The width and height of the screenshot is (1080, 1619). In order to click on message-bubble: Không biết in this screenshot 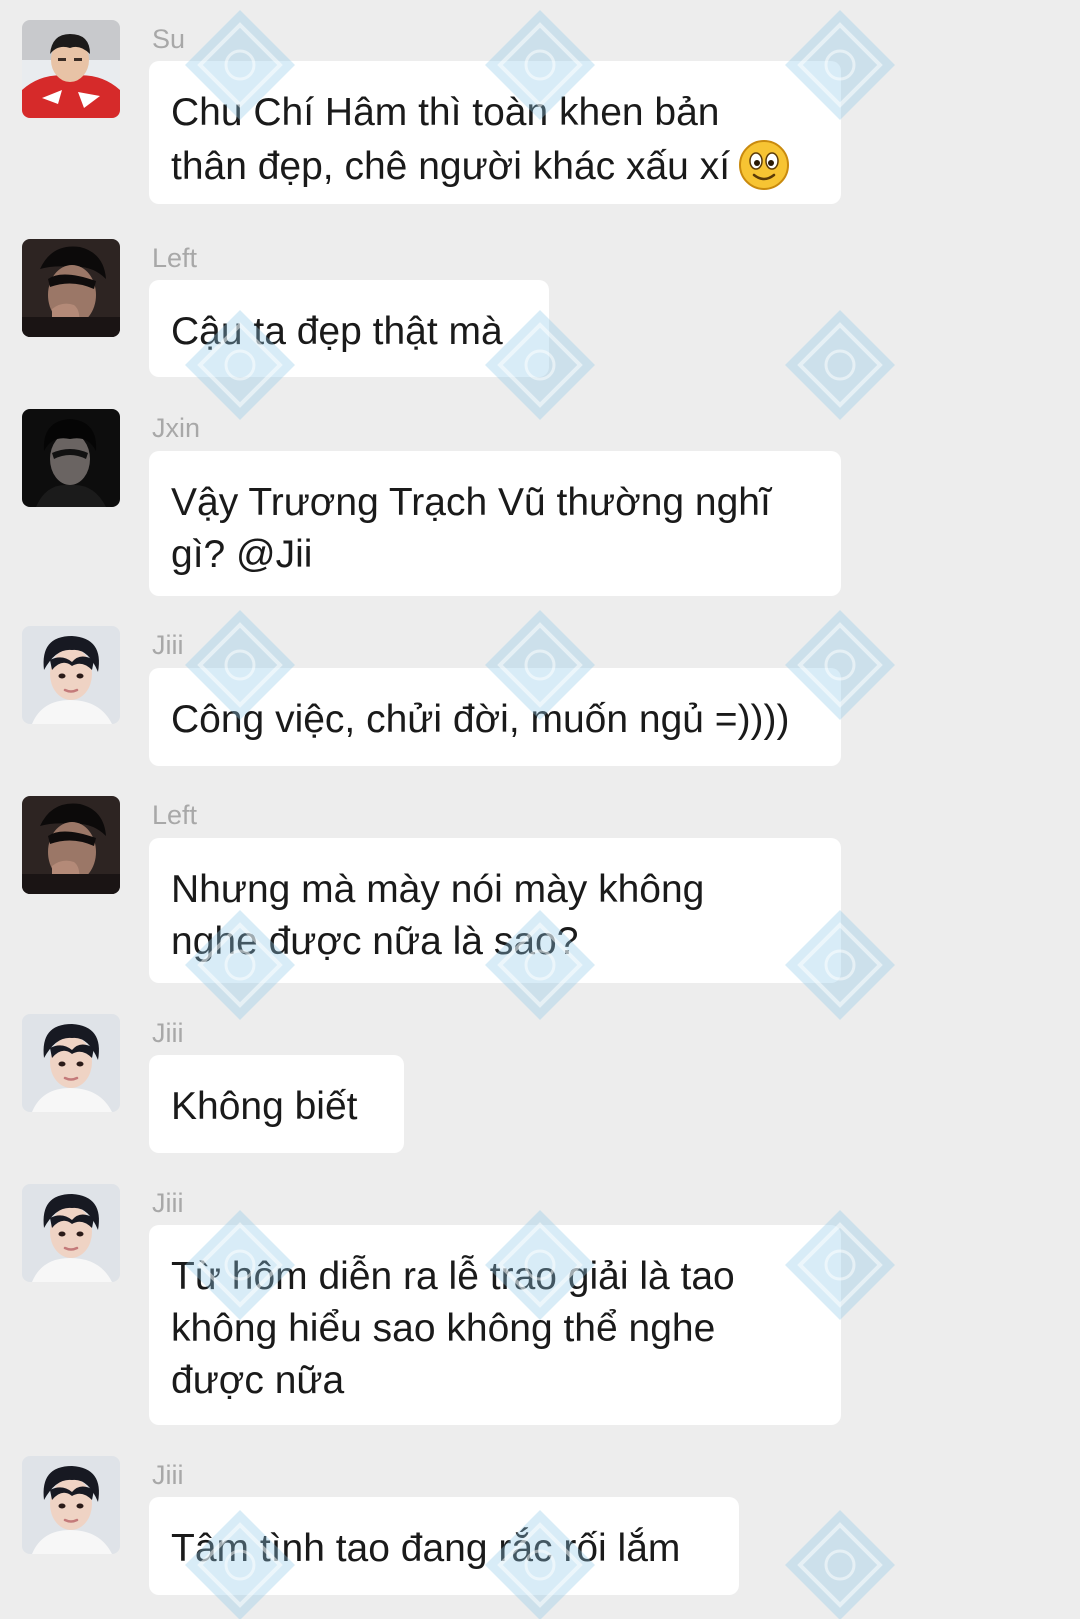, I will do `click(276, 1104)`.